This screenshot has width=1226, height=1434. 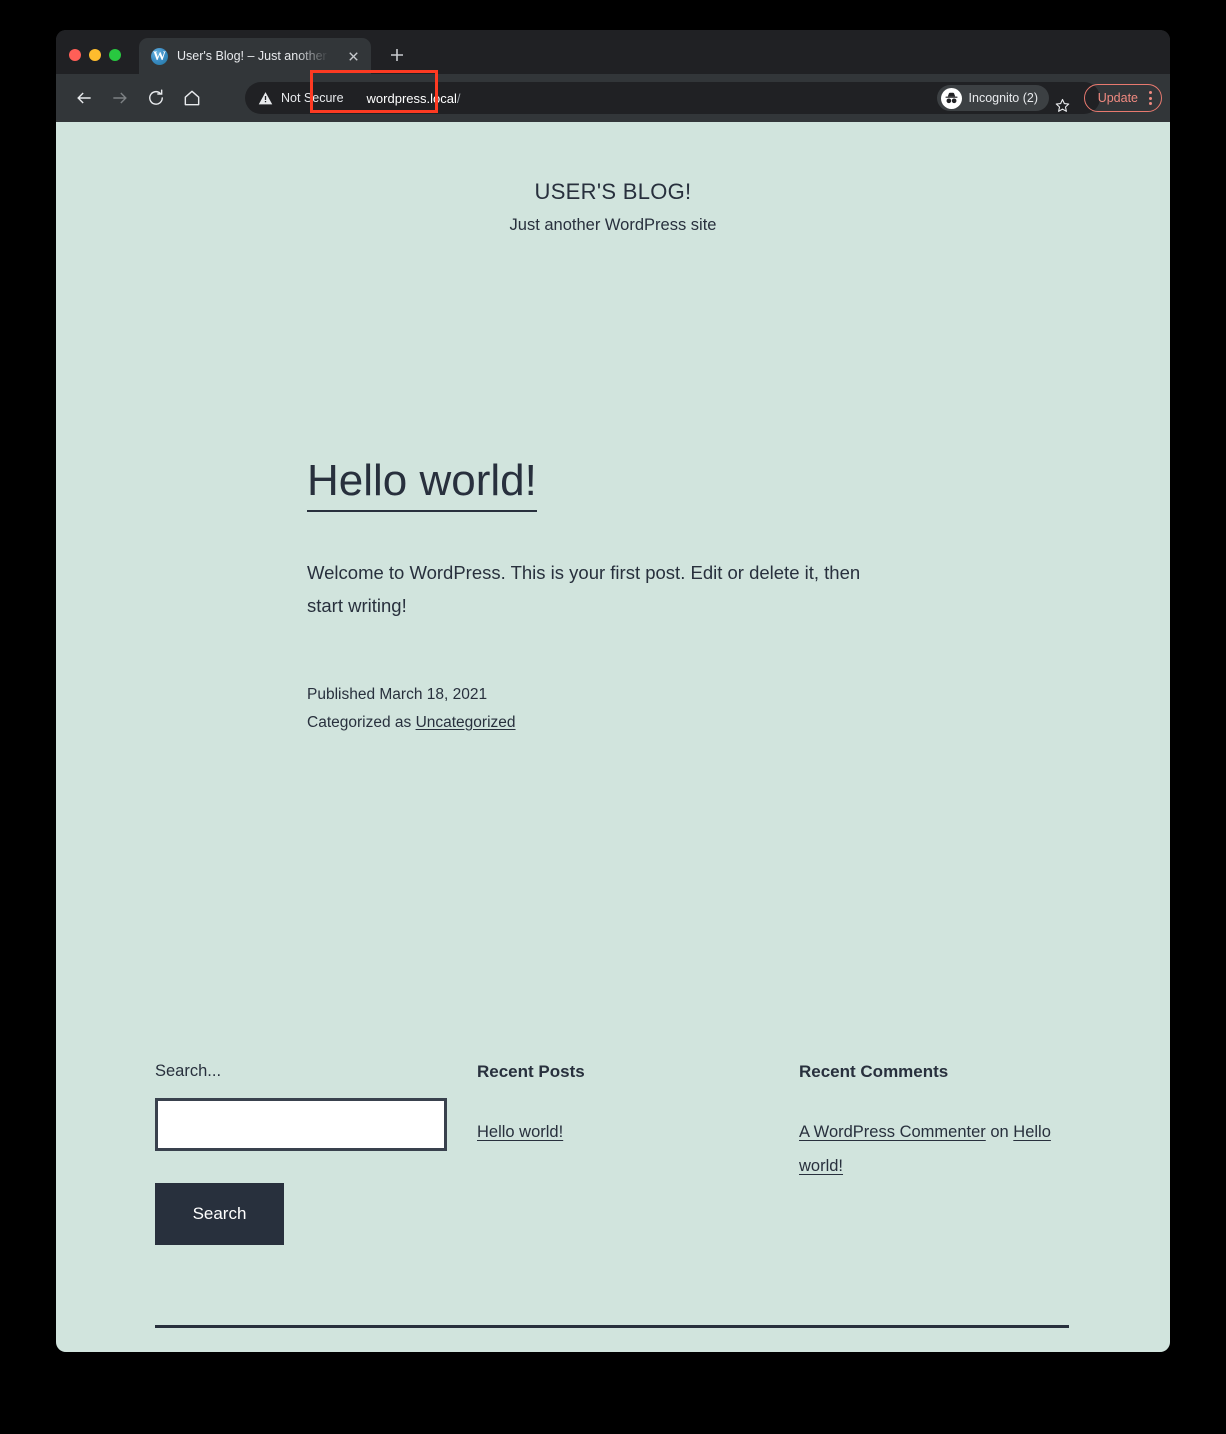 I want to click on home-icon, so click(x=192, y=98).